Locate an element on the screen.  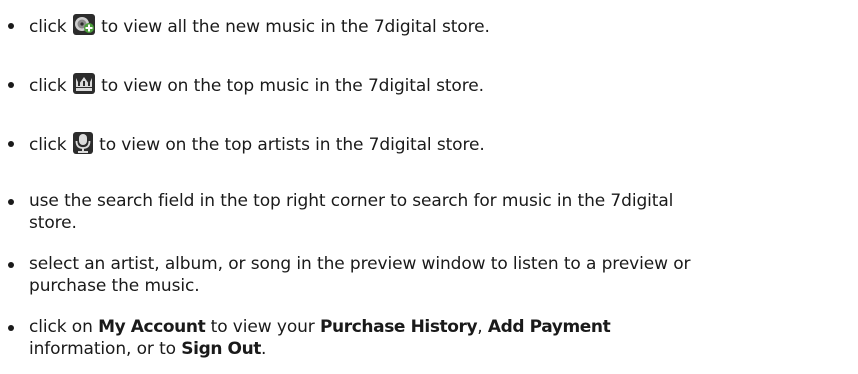
my-account-label: My Account is located at coordinates (152, 327).